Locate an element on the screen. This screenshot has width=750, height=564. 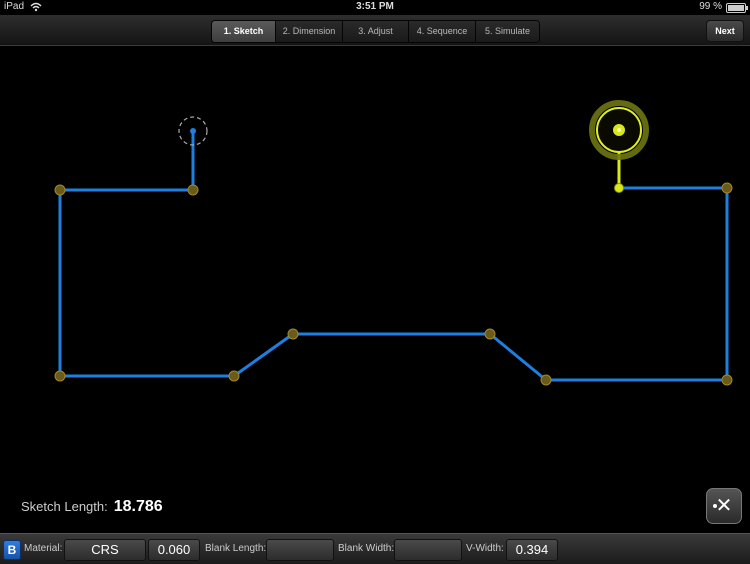
active-endpoint is located at coordinates (619, 130).